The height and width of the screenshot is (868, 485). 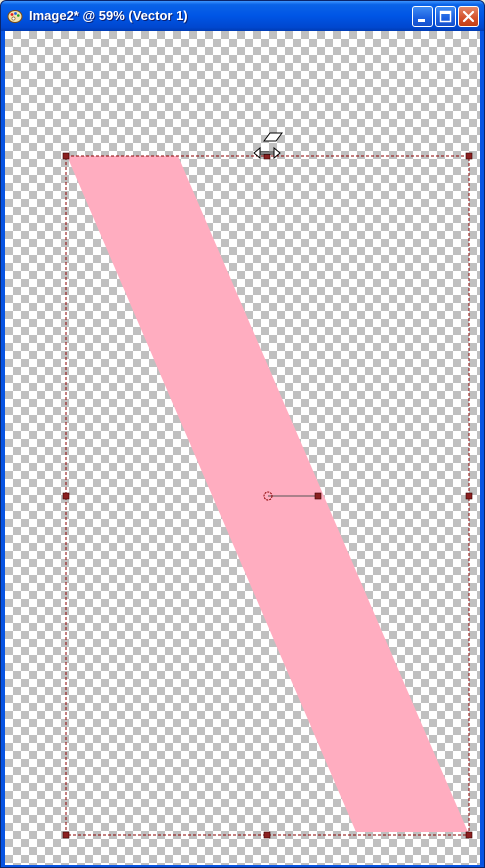 I want to click on handle-top-right, so click(x=469, y=156).